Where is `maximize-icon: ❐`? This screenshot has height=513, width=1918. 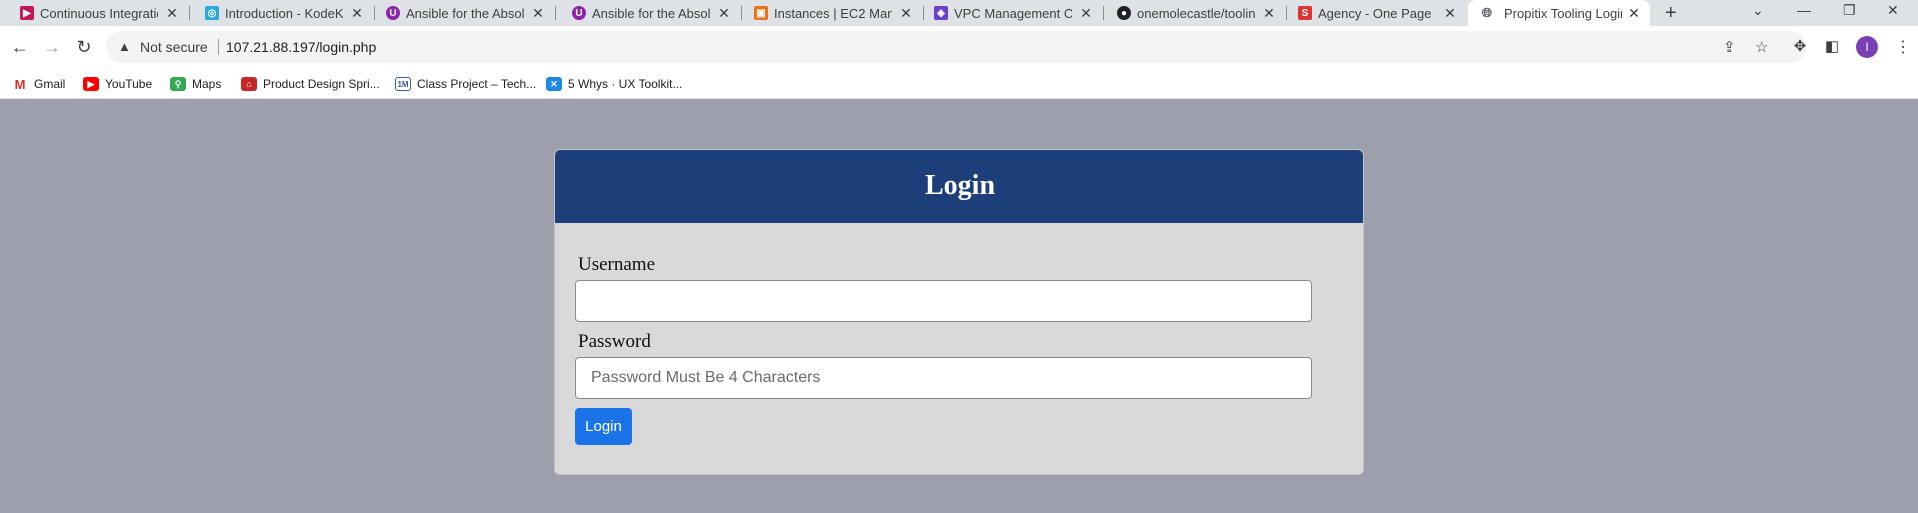
maximize-icon: ❐ is located at coordinates (1849, 10).